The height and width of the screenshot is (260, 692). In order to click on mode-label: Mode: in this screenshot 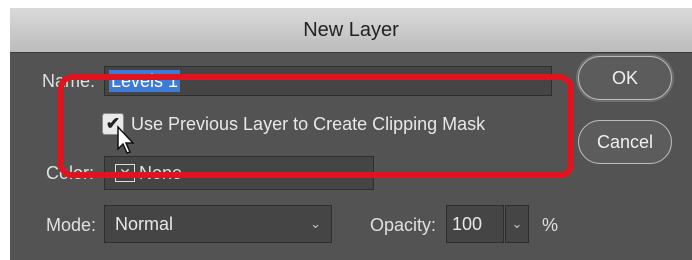, I will do `click(71, 225)`.